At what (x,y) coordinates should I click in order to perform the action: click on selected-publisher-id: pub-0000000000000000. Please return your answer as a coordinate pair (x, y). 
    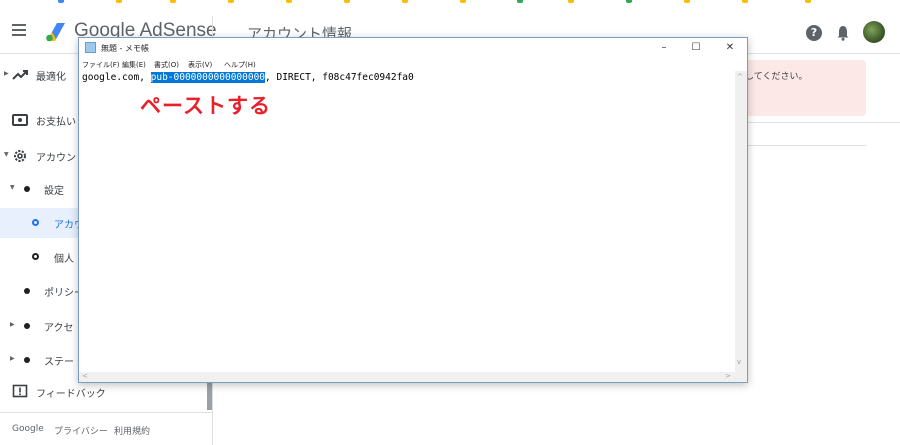
    Looking at the image, I should click on (208, 77).